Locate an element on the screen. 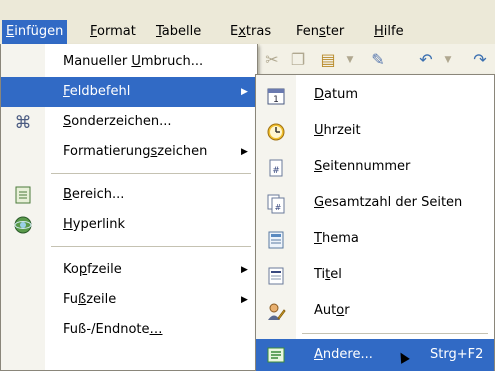 The image size is (495, 371). menu-fenster: Fenster is located at coordinates (320, 32).